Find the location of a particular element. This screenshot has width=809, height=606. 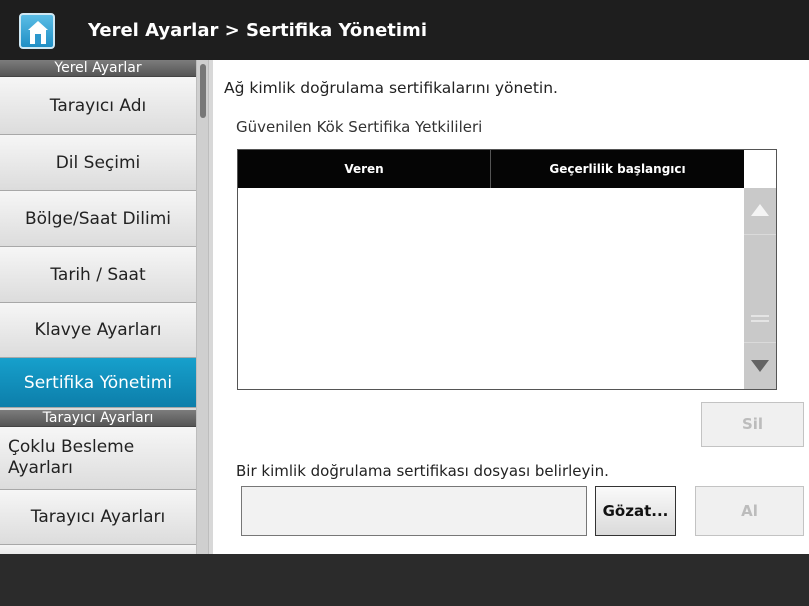

sidebar-item-scanner-settings: Tarayıcı Ayarları is located at coordinates (98, 517).